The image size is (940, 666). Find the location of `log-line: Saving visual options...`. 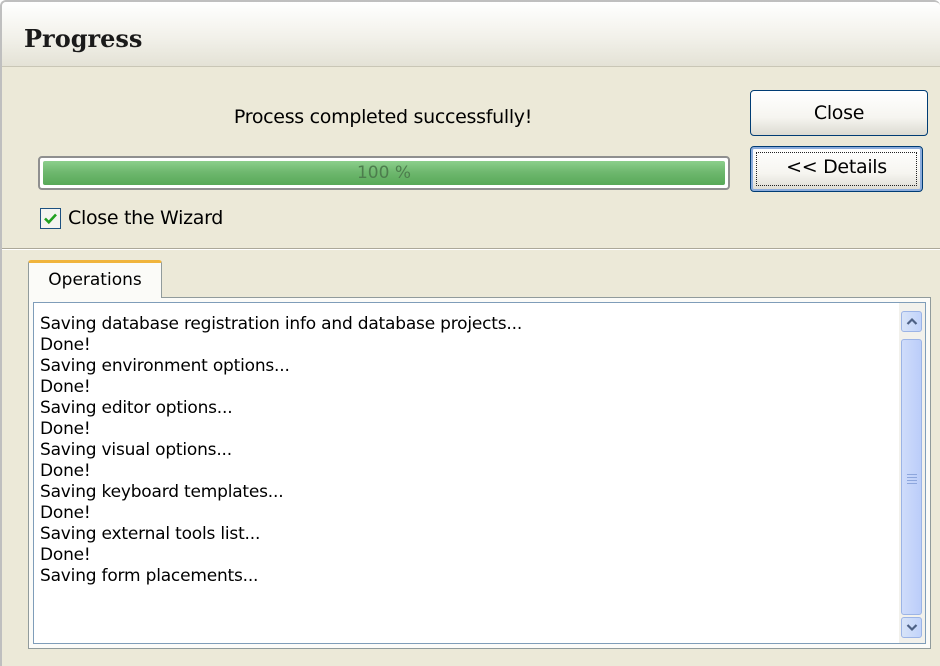

log-line: Saving visual options... is located at coordinates (136, 450).